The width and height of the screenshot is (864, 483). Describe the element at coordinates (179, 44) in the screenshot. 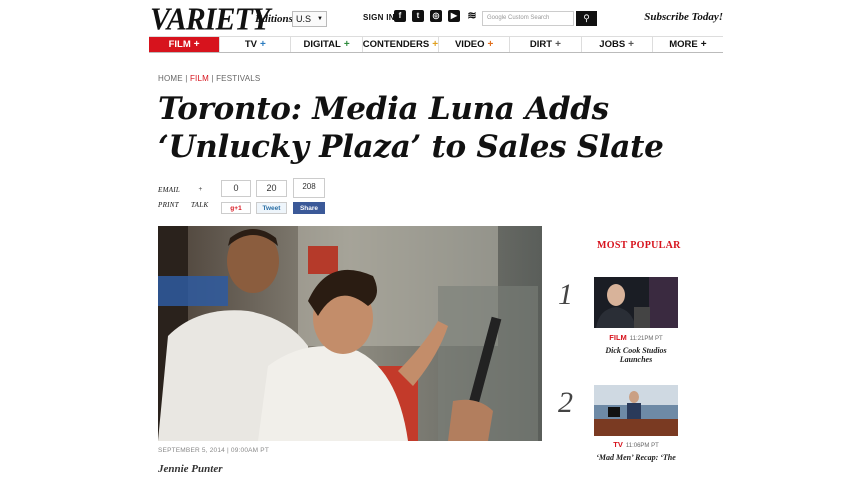

I see `nav-label: FILM` at that location.